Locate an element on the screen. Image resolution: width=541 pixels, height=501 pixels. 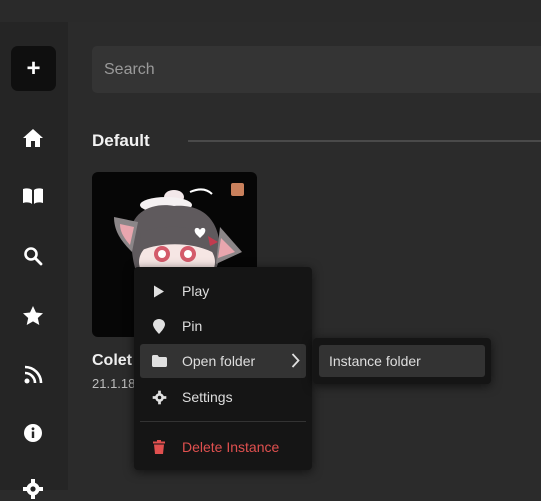
loader-badge-icon is located at coordinates (237, 189).